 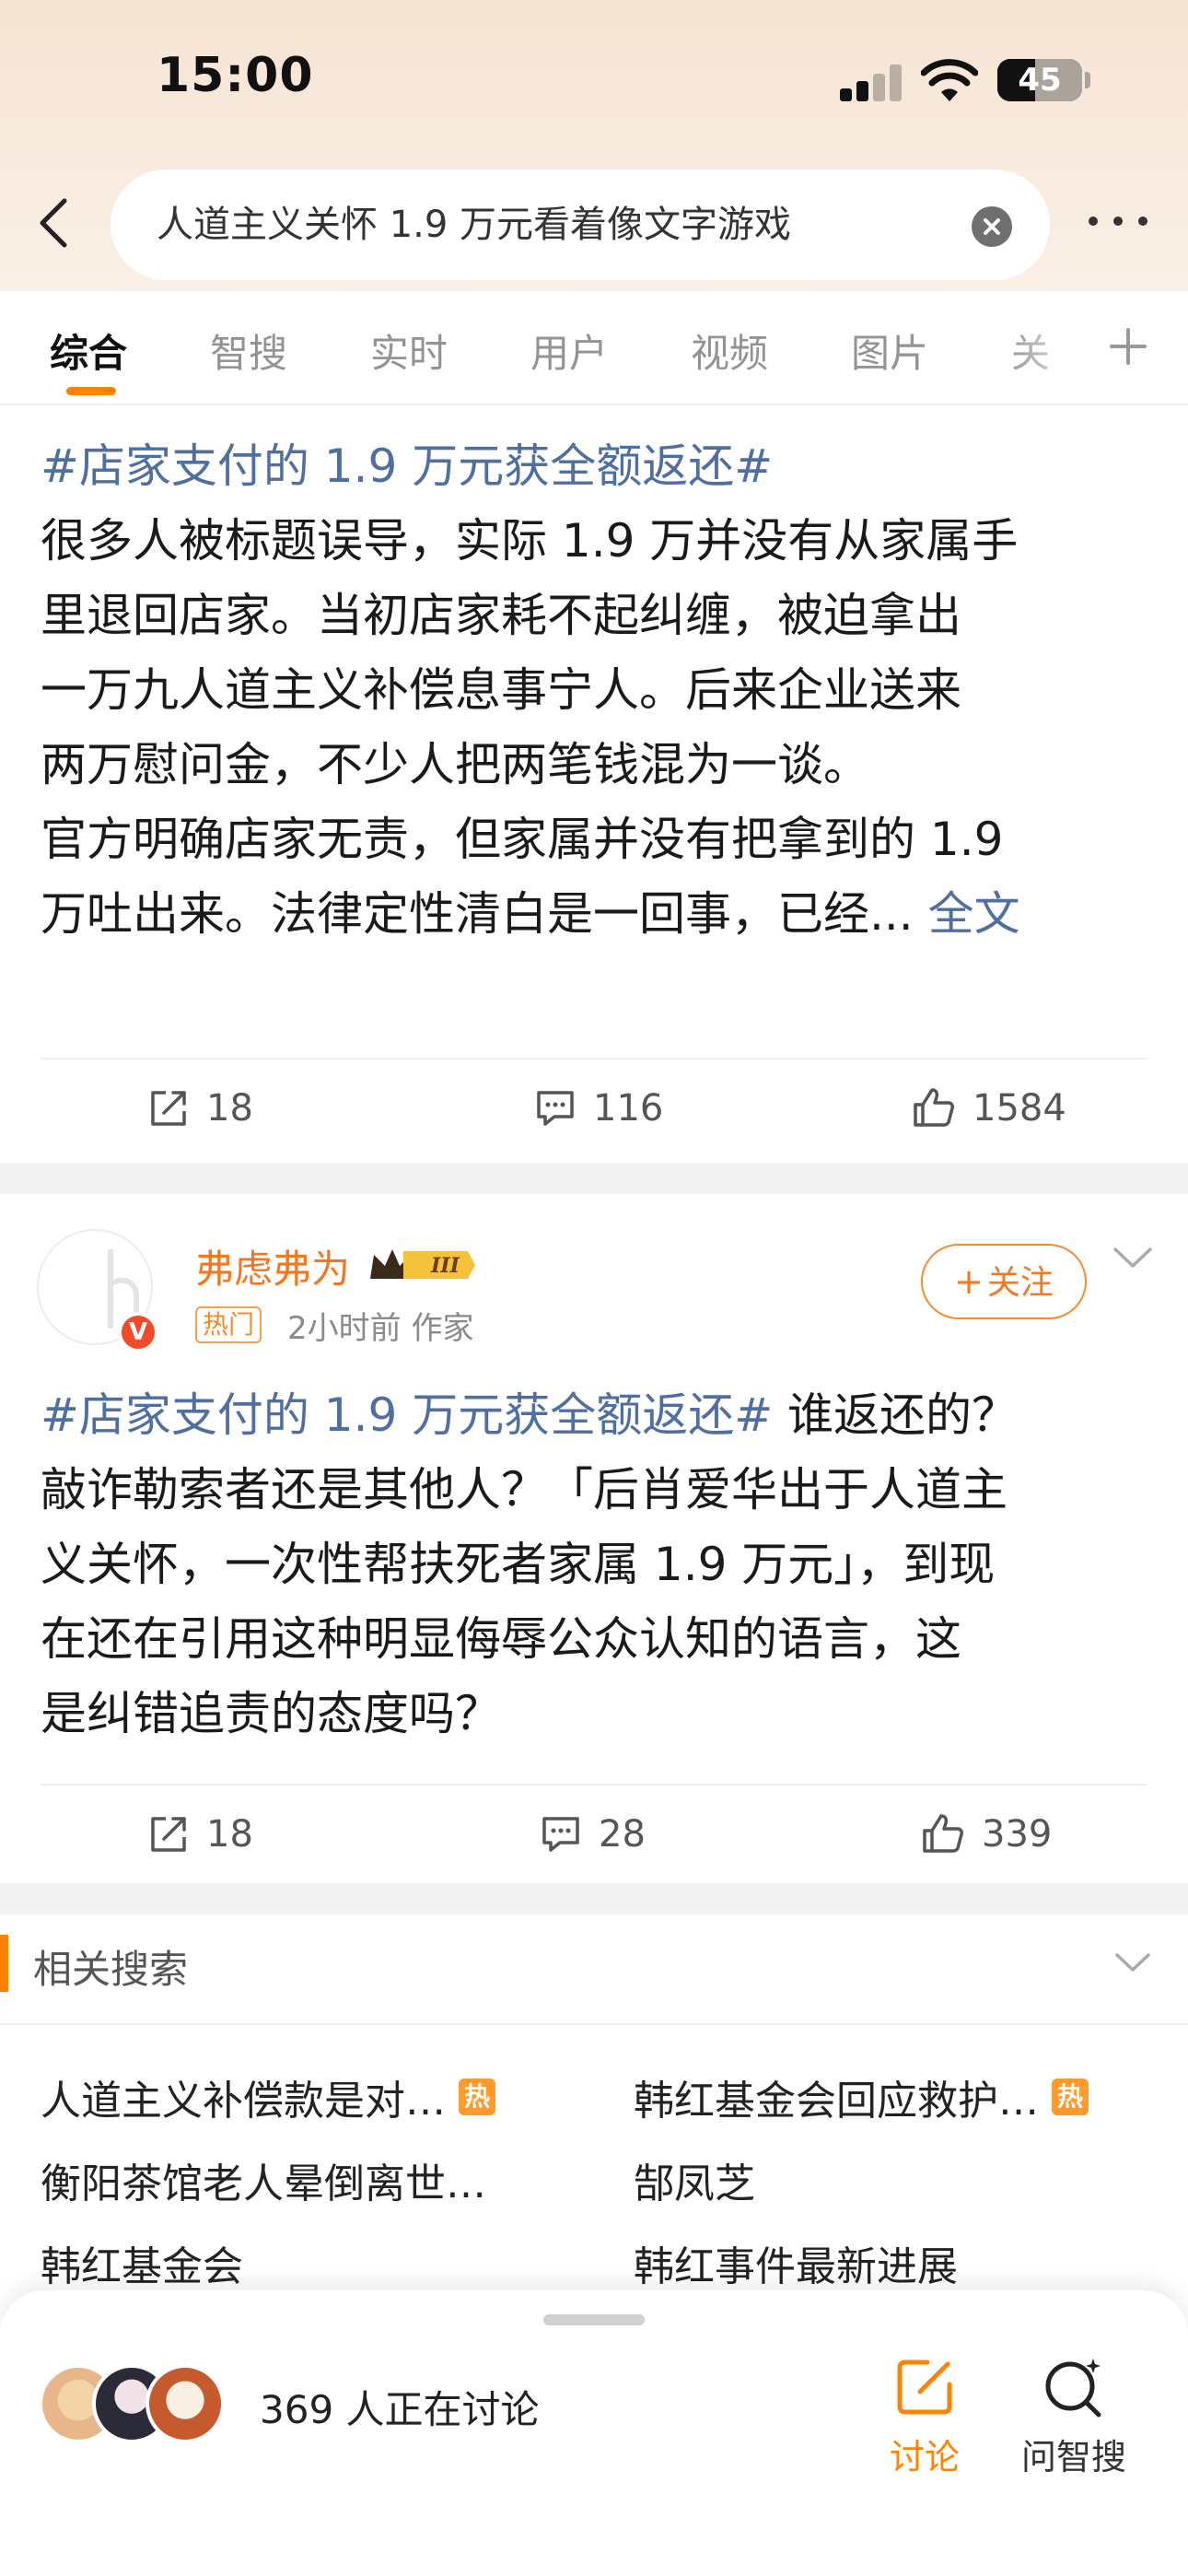 What do you see at coordinates (380, 1328) in the screenshot?
I see `post-meta: 2小时前 作家` at bounding box center [380, 1328].